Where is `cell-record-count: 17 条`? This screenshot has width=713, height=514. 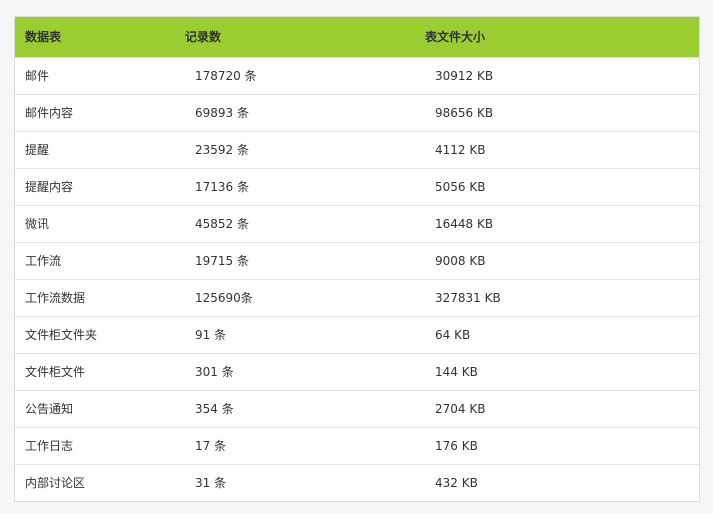 cell-record-count: 17 条 is located at coordinates (211, 446).